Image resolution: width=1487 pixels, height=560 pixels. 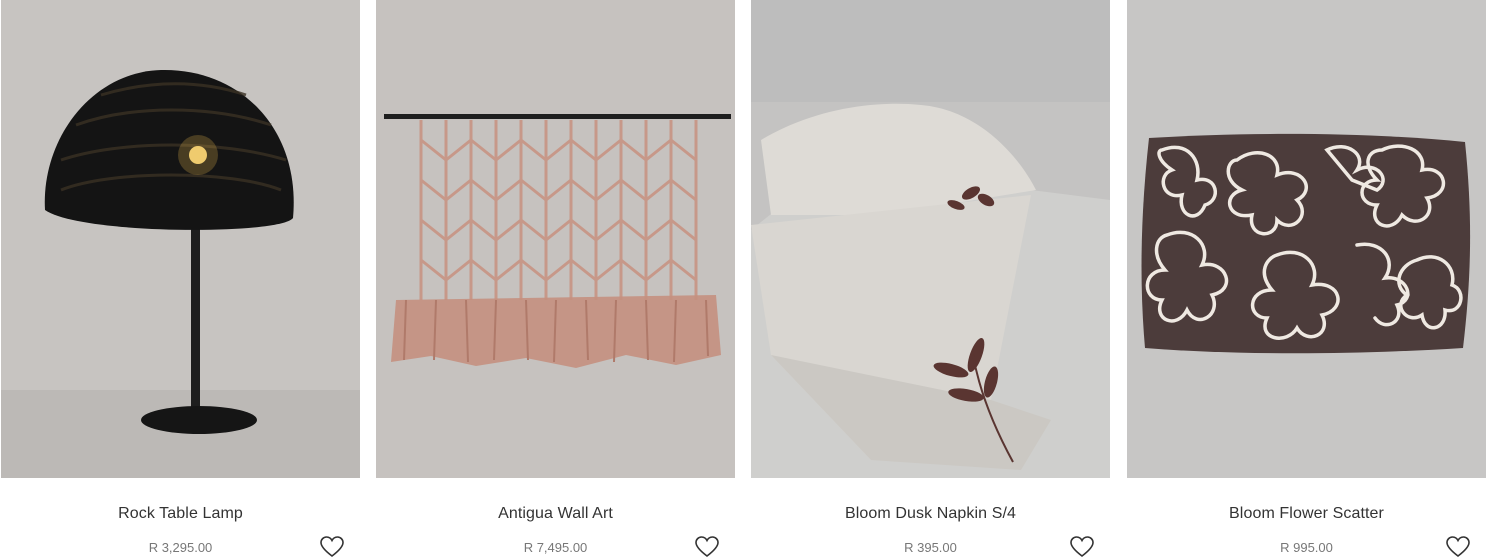 I want to click on product-price: R 3,295.00, so click(x=180, y=547).